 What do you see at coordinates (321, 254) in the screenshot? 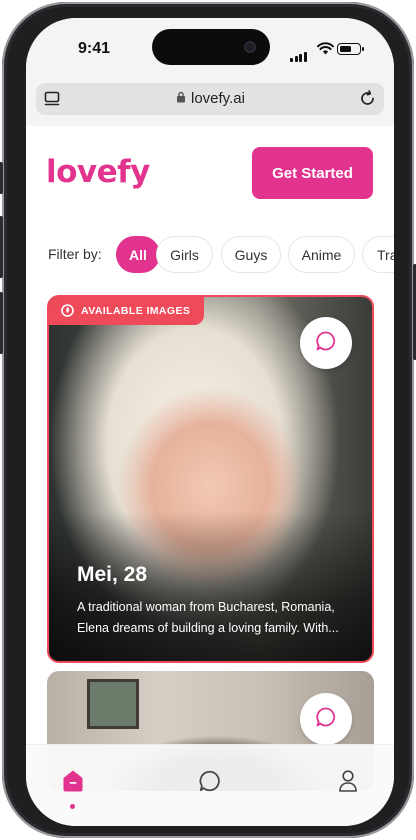
I see `filter-chip-anime: Anime` at bounding box center [321, 254].